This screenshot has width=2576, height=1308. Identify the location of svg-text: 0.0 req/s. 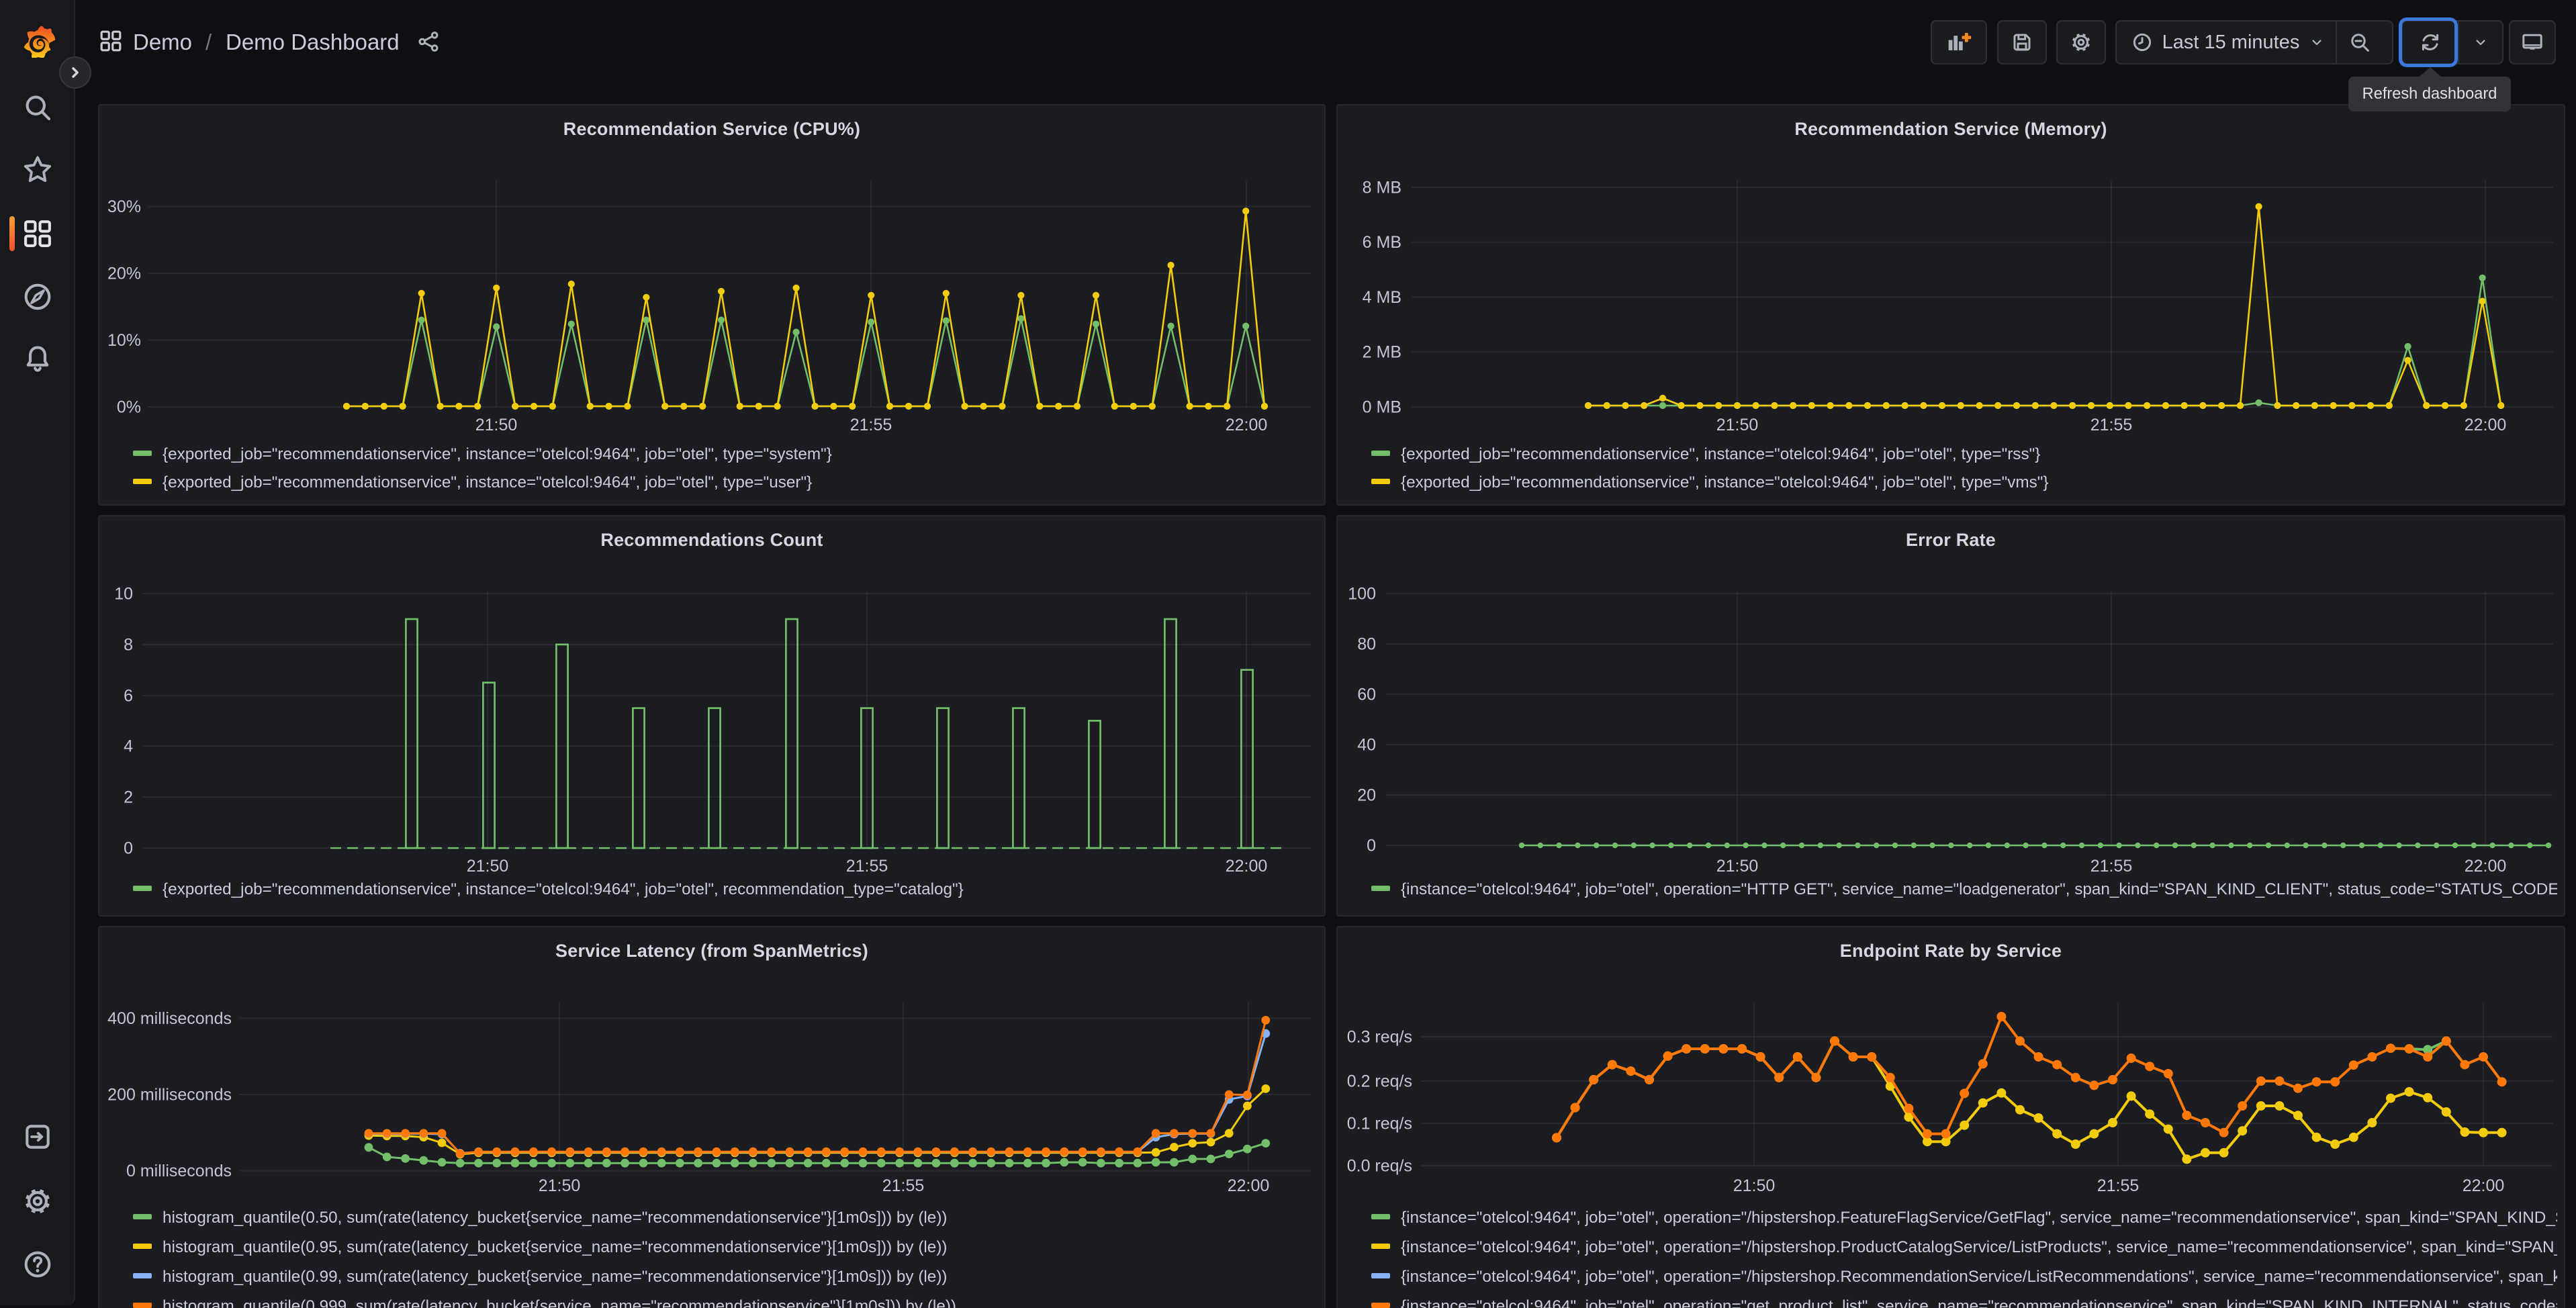
(1379, 1165).